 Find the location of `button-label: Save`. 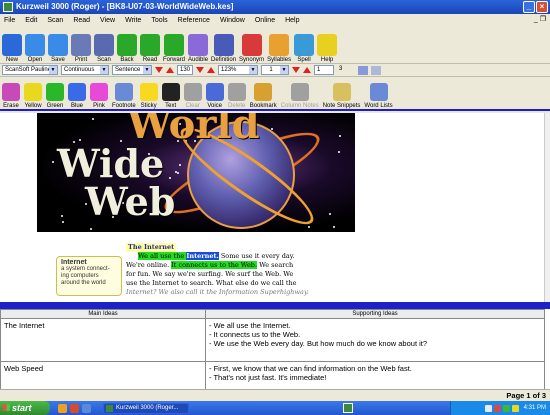

button-label: Save is located at coordinates (58, 60).